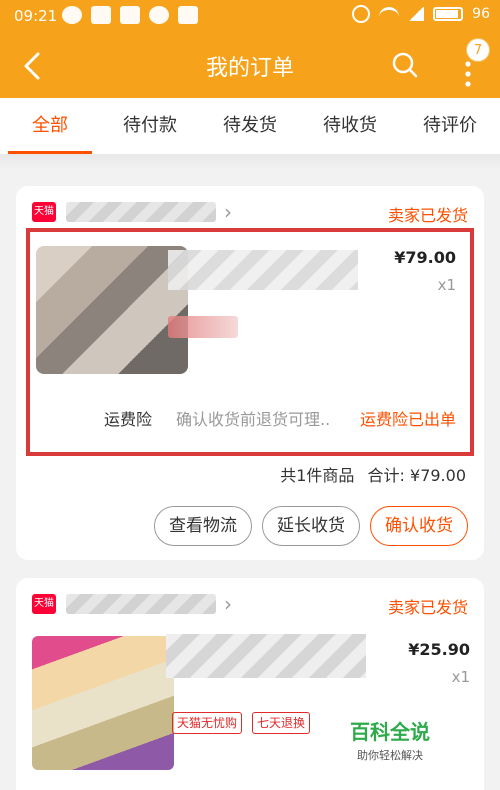  What do you see at coordinates (281, 723) in the screenshot?
I see `service-tag: 七天退换` at bounding box center [281, 723].